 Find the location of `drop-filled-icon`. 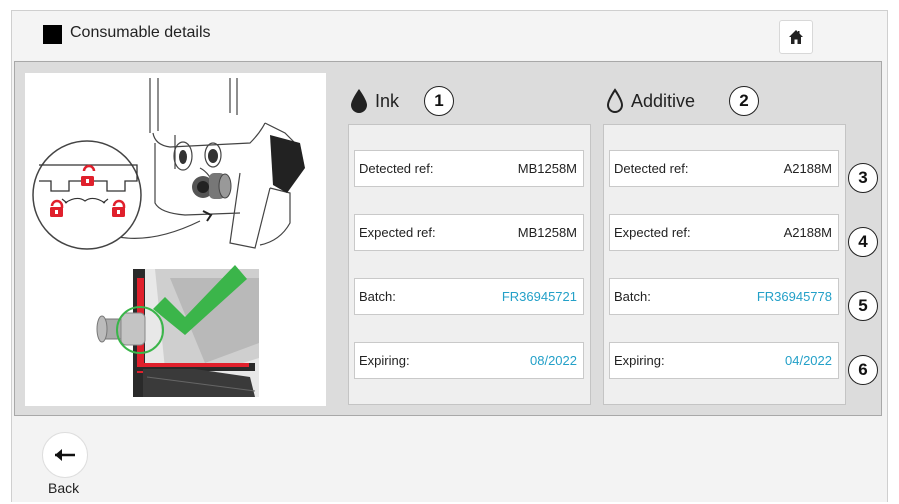

drop-filled-icon is located at coordinates (359, 101).